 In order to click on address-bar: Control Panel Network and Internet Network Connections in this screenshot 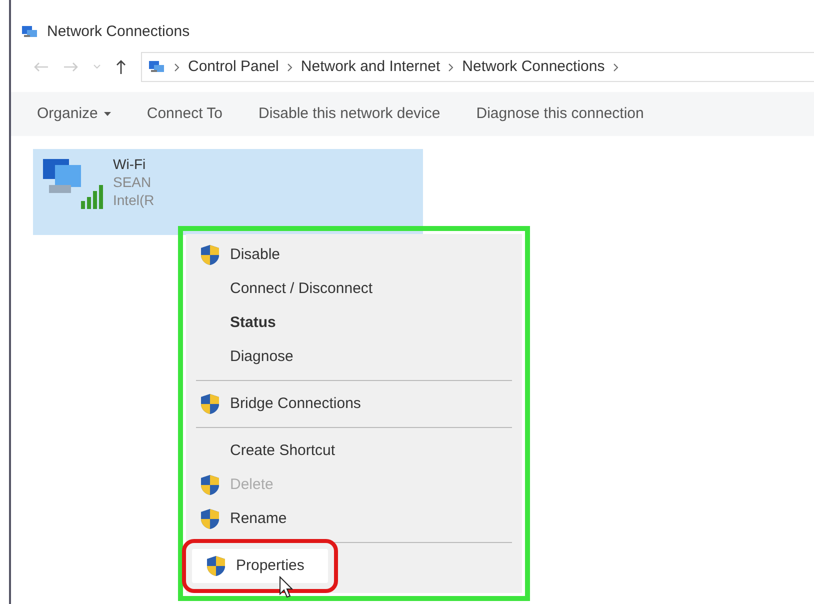, I will do `click(477, 67)`.